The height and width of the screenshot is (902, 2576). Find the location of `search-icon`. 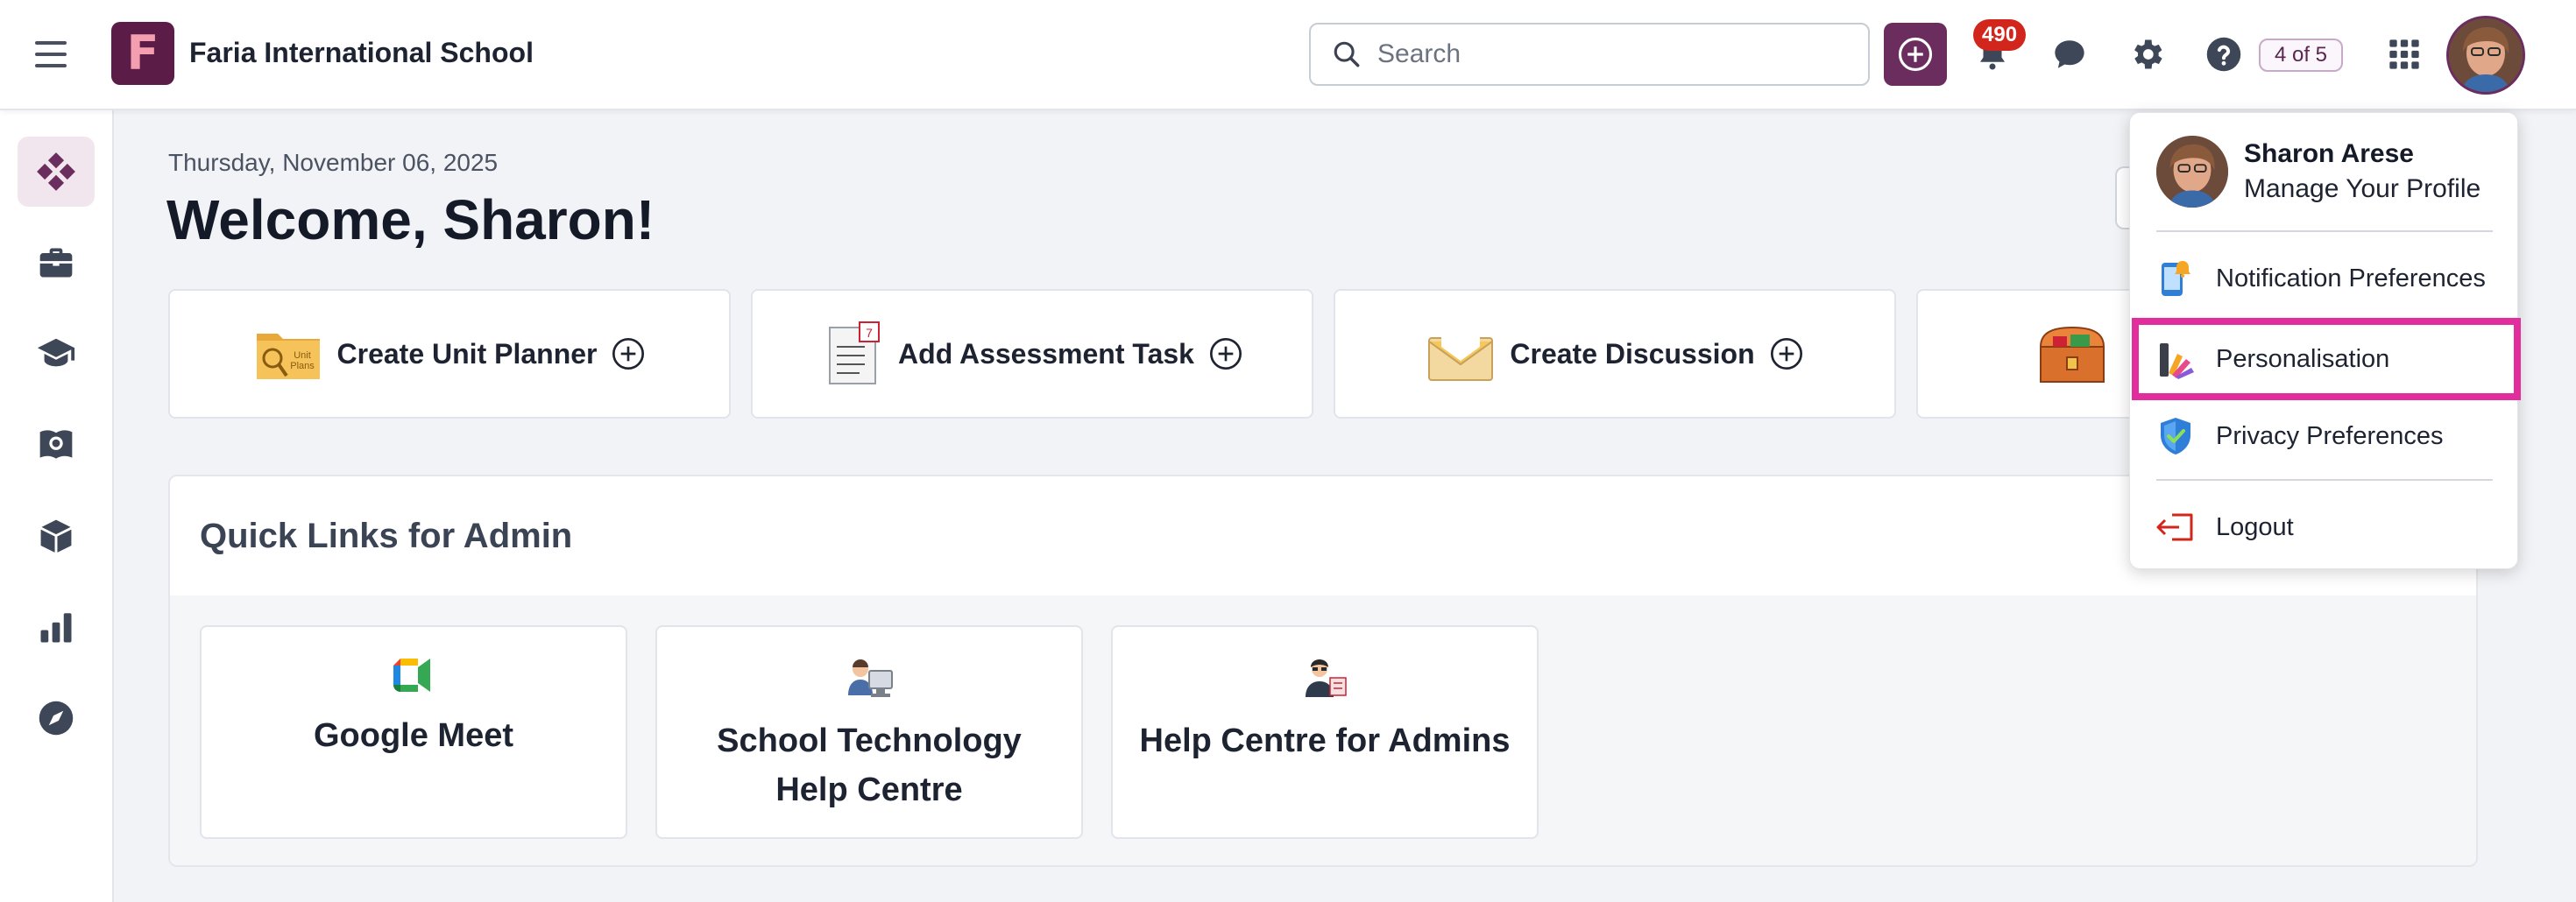

search-icon is located at coordinates (1347, 54).